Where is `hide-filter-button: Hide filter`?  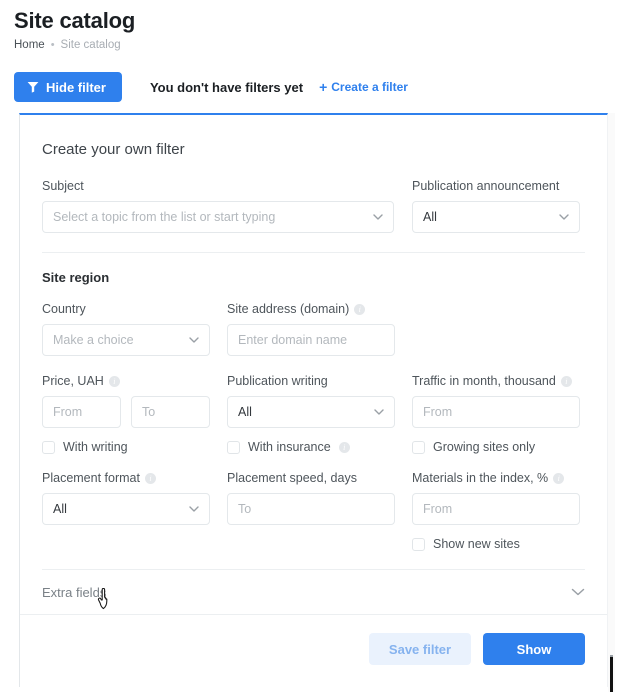
hide-filter-button: Hide filter is located at coordinates (68, 87).